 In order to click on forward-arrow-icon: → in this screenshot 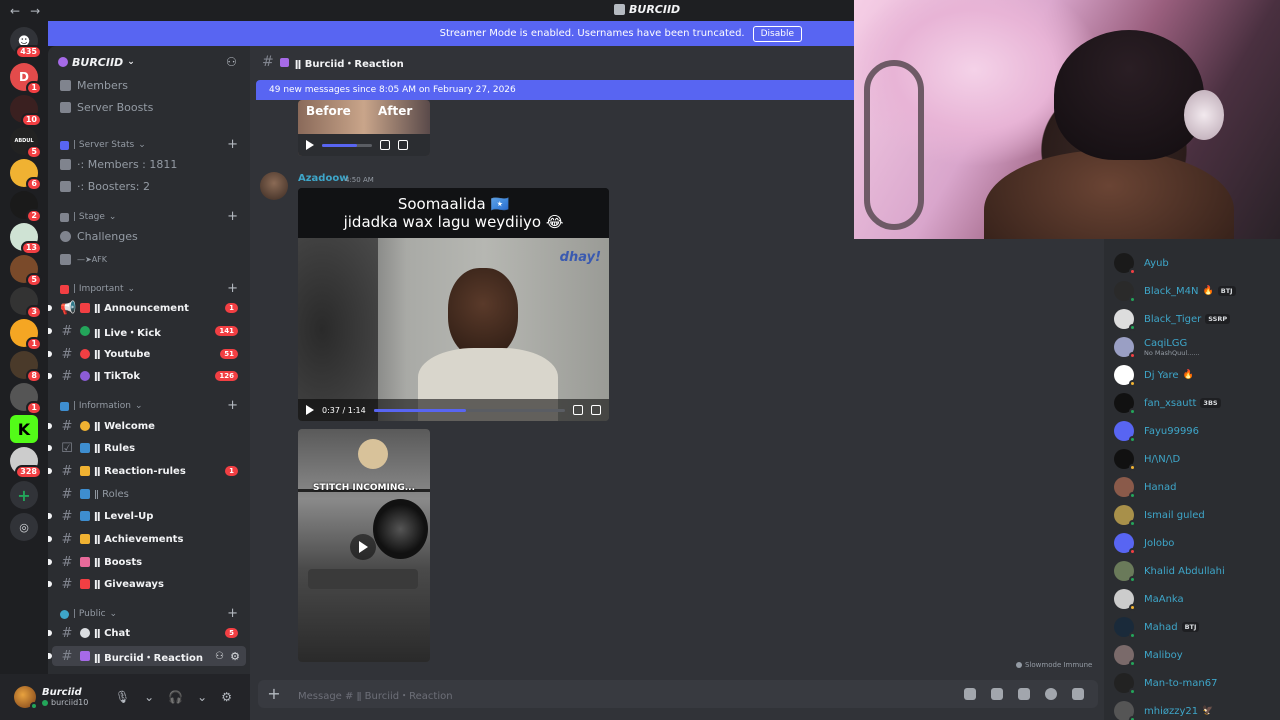, I will do `click(35, 11)`.